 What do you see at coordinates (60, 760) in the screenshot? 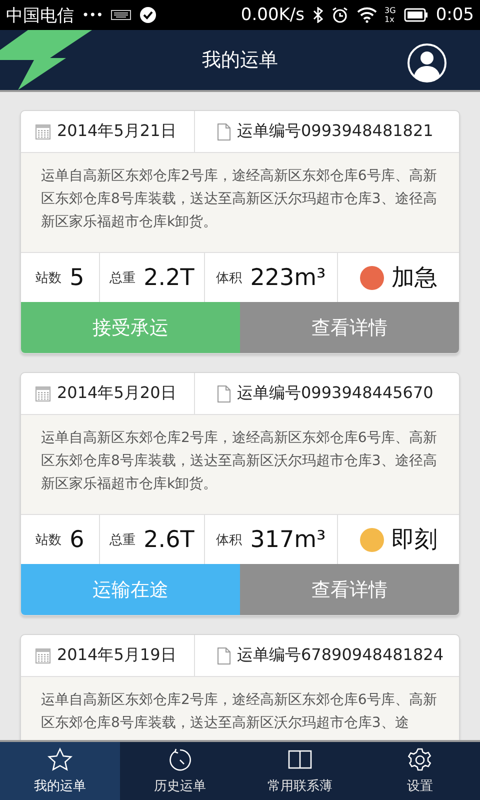
I see `star-icon` at bounding box center [60, 760].